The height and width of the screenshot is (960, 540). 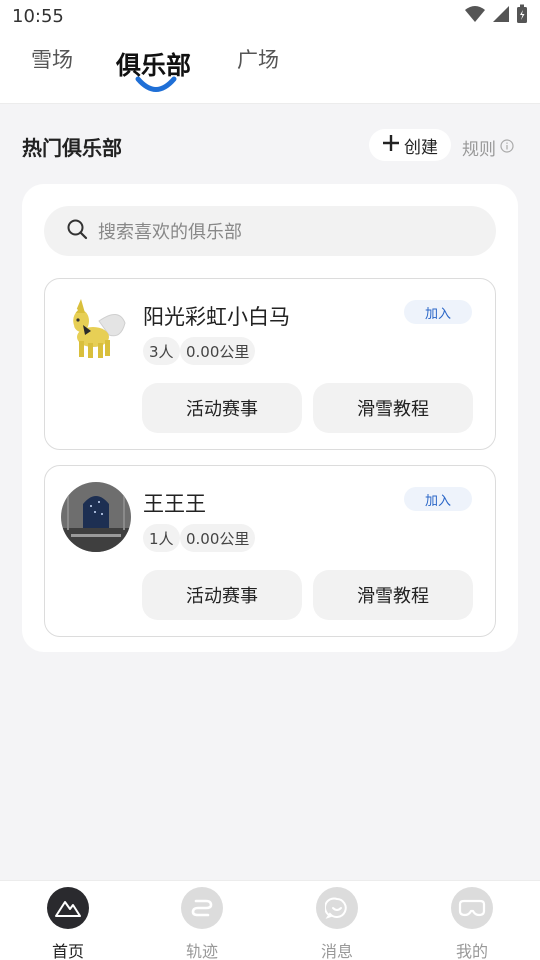 I want to click on nav-home: 首页, so click(x=68, y=923).